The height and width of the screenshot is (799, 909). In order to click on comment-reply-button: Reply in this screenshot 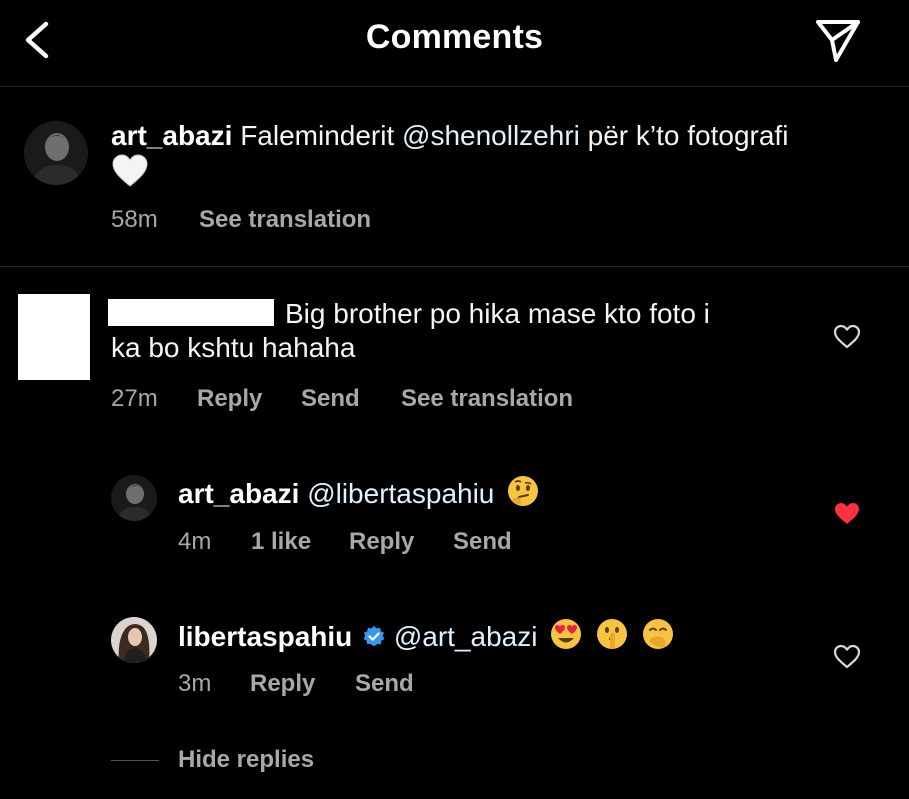, I will do `click(229, 399)`.